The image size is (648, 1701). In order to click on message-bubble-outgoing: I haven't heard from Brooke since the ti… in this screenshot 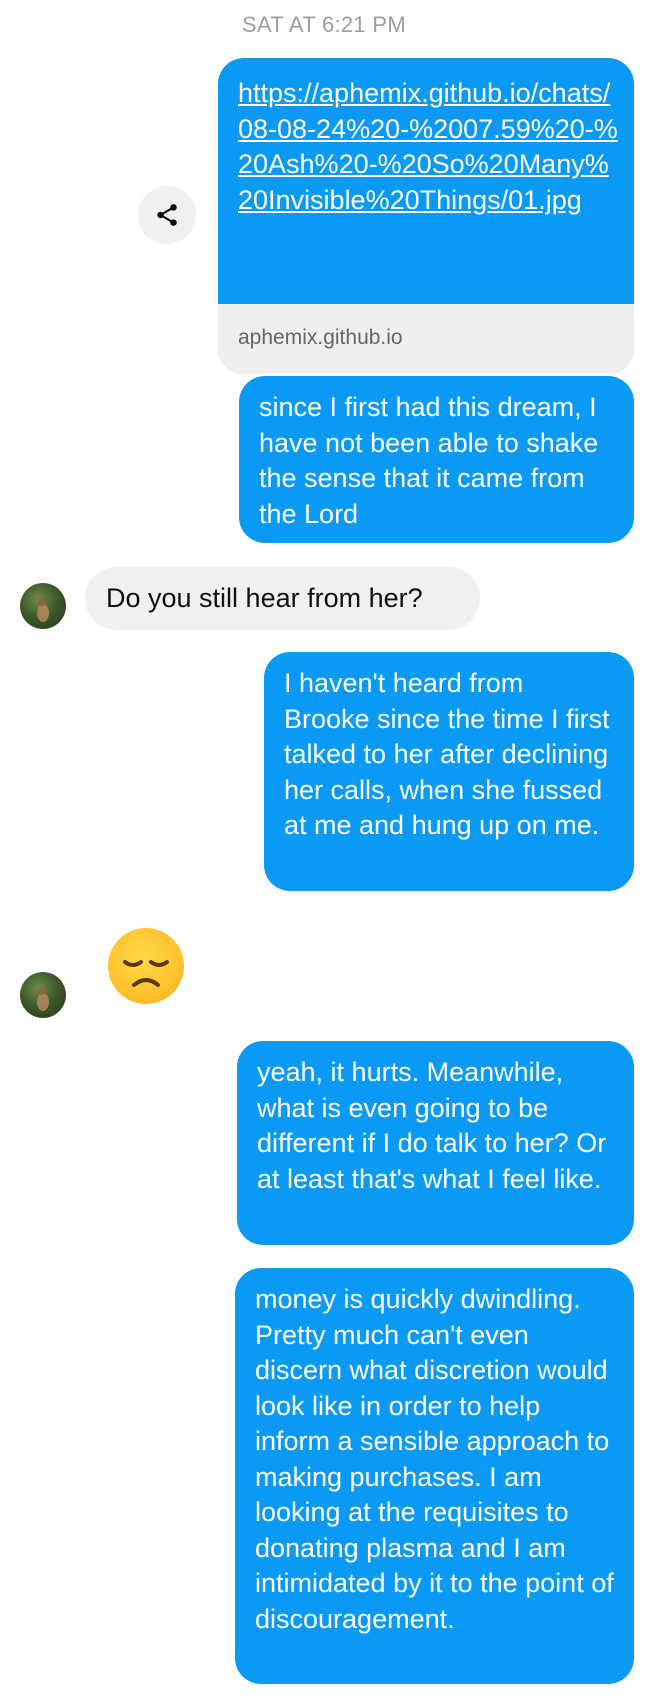, I will do `click(449, 771)`.